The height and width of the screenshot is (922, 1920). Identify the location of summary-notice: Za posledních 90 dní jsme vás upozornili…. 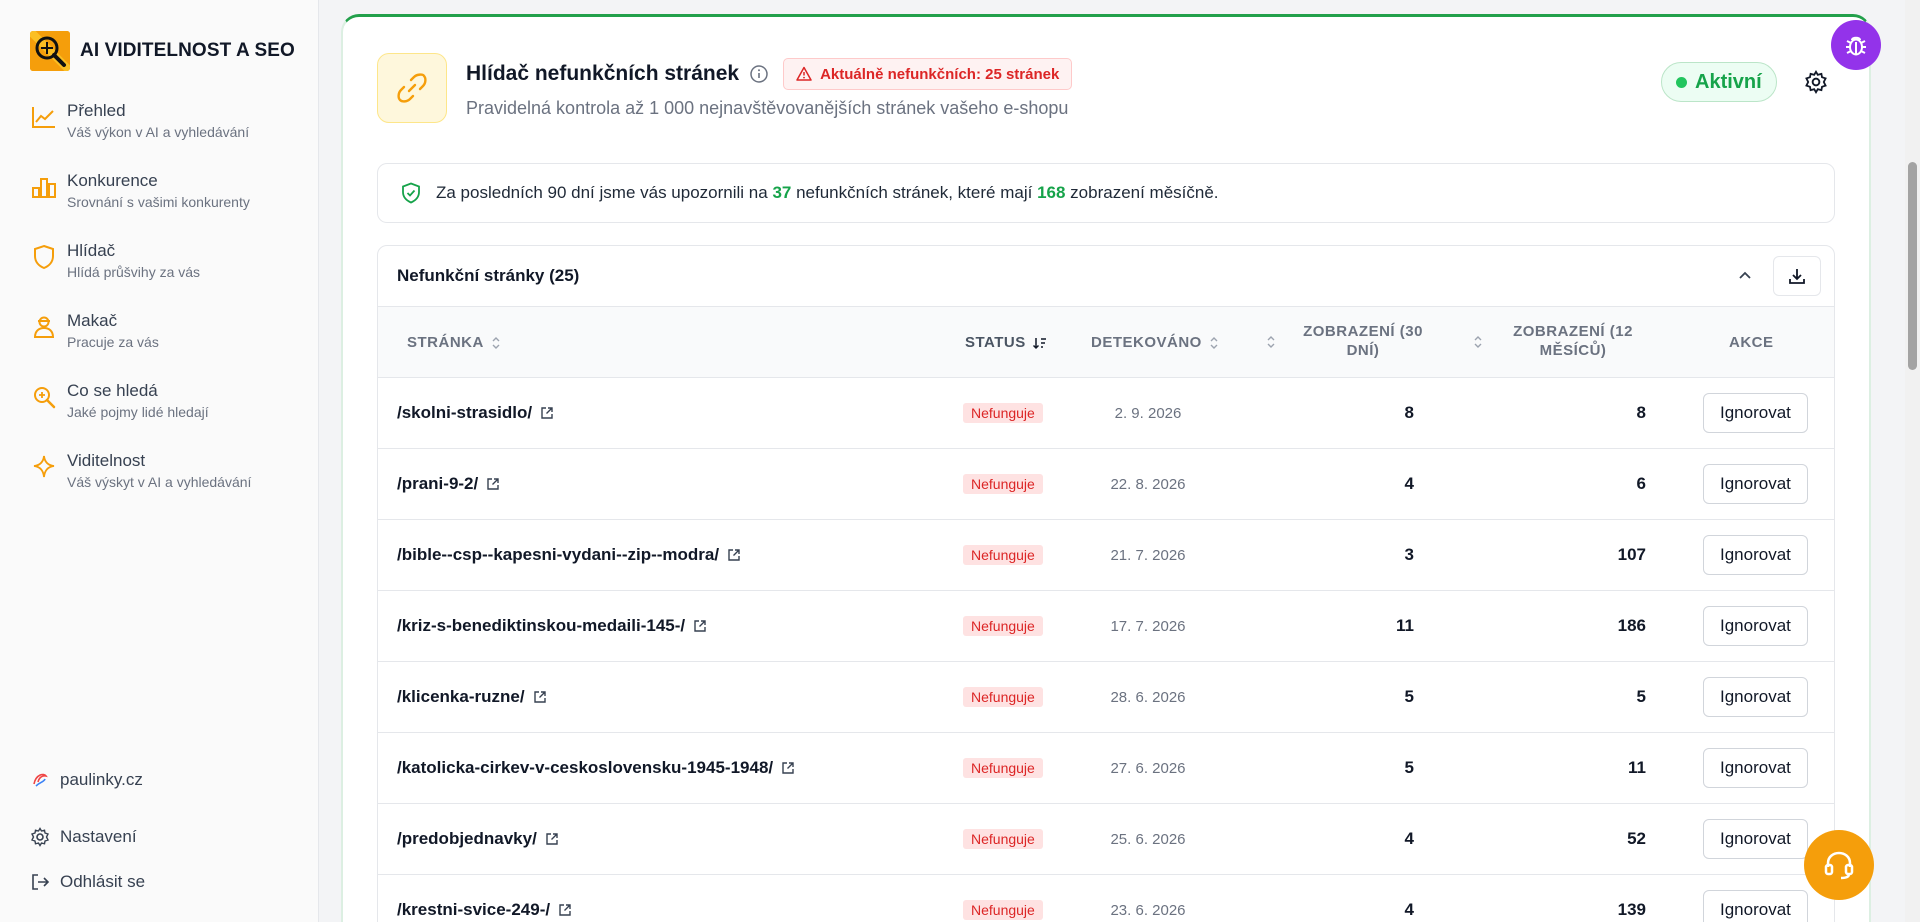
(1106, 193).